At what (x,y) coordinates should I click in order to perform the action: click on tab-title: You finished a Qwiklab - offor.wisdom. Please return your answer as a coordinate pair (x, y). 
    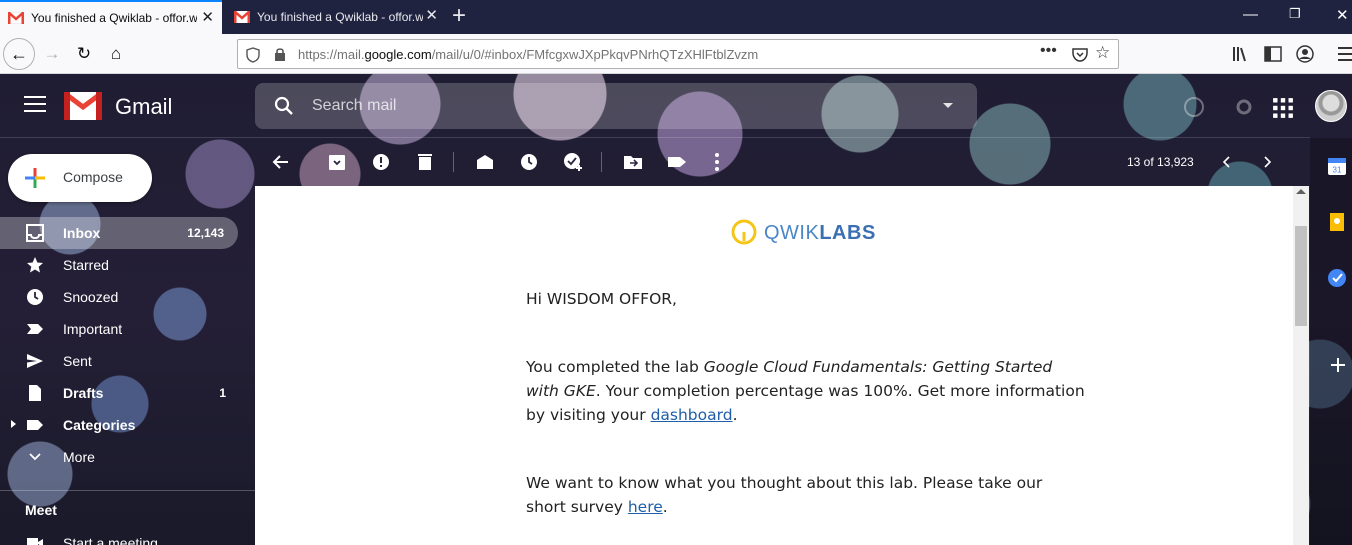
    Looking at the image, I should click on (340, 17).